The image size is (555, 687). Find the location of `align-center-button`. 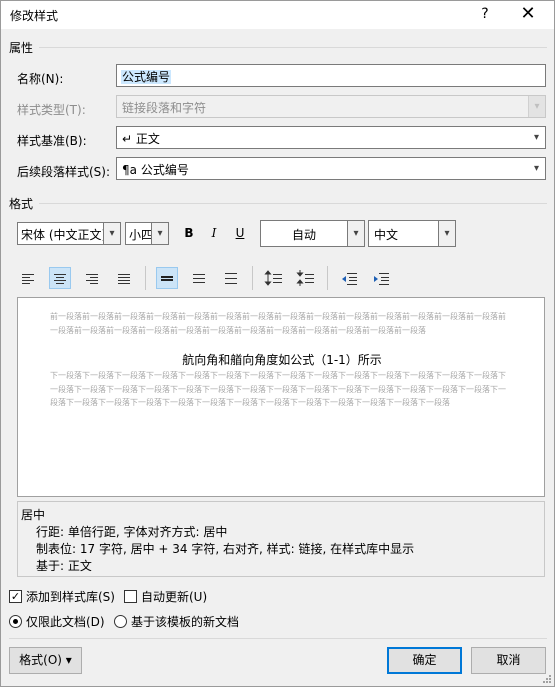

align-center-button is located at coordinates (60, 278).